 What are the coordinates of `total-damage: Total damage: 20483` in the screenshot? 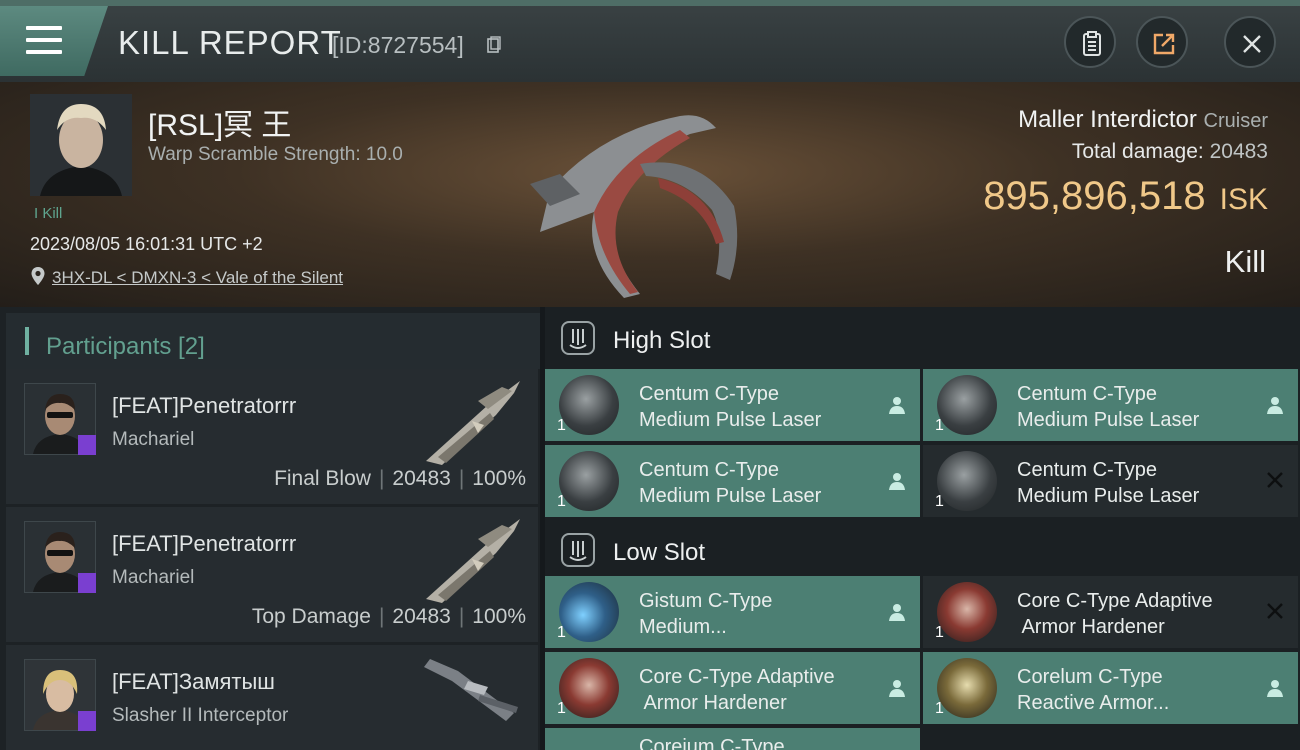 It's located at (1170, 152).